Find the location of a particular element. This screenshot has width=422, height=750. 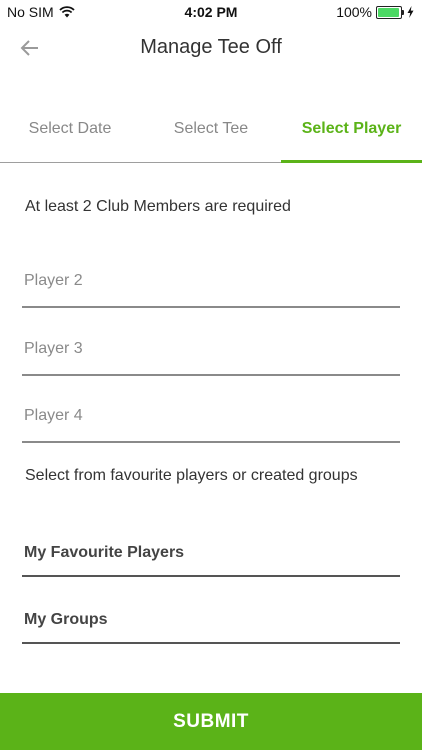

my-favourite-players-selector: My Favourite Players is located at coordinates (211, 556).